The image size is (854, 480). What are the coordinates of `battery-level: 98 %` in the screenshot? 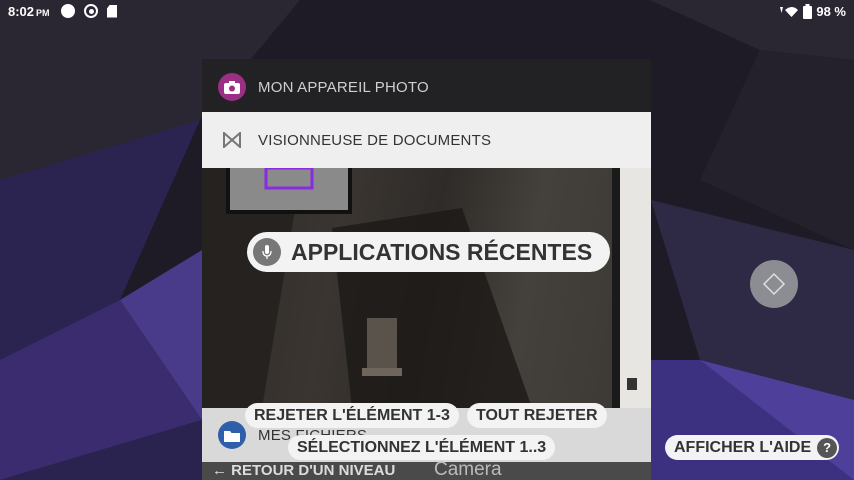 It's located at (831, 11).